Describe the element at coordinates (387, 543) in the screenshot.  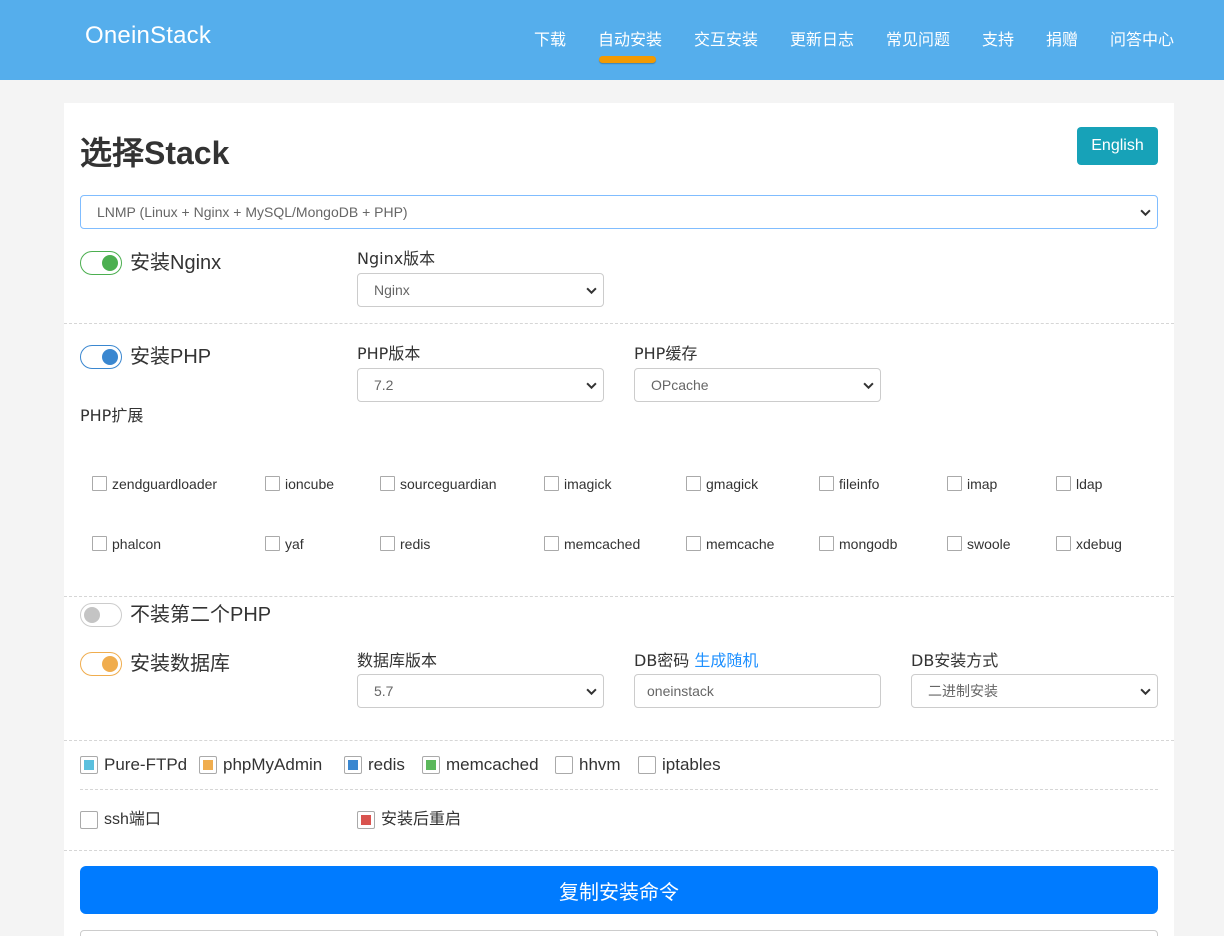
I see `ext-redis-checkbox` at that location.